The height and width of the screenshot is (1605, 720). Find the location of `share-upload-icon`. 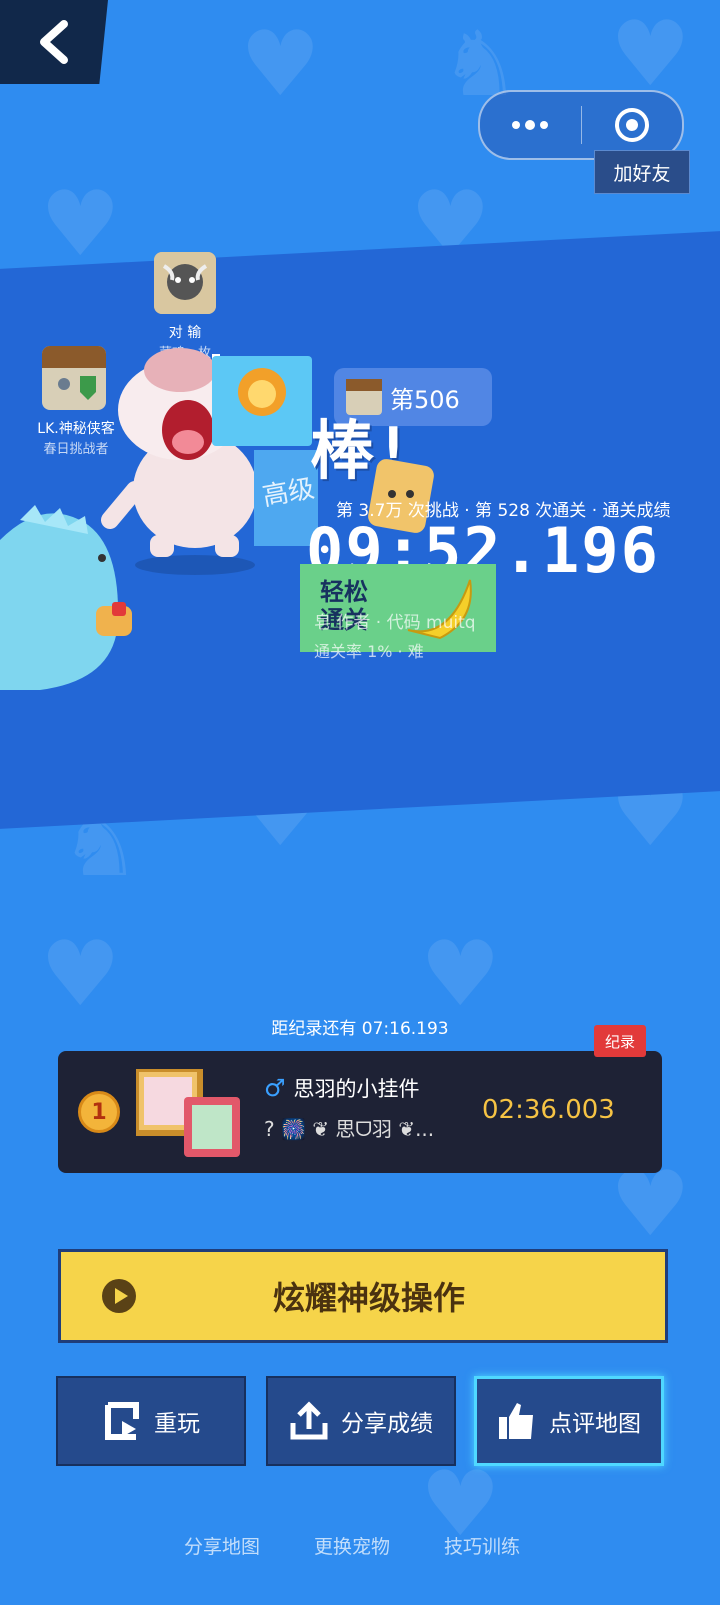

share-upload-icon is located at coordinates (309, 1420).